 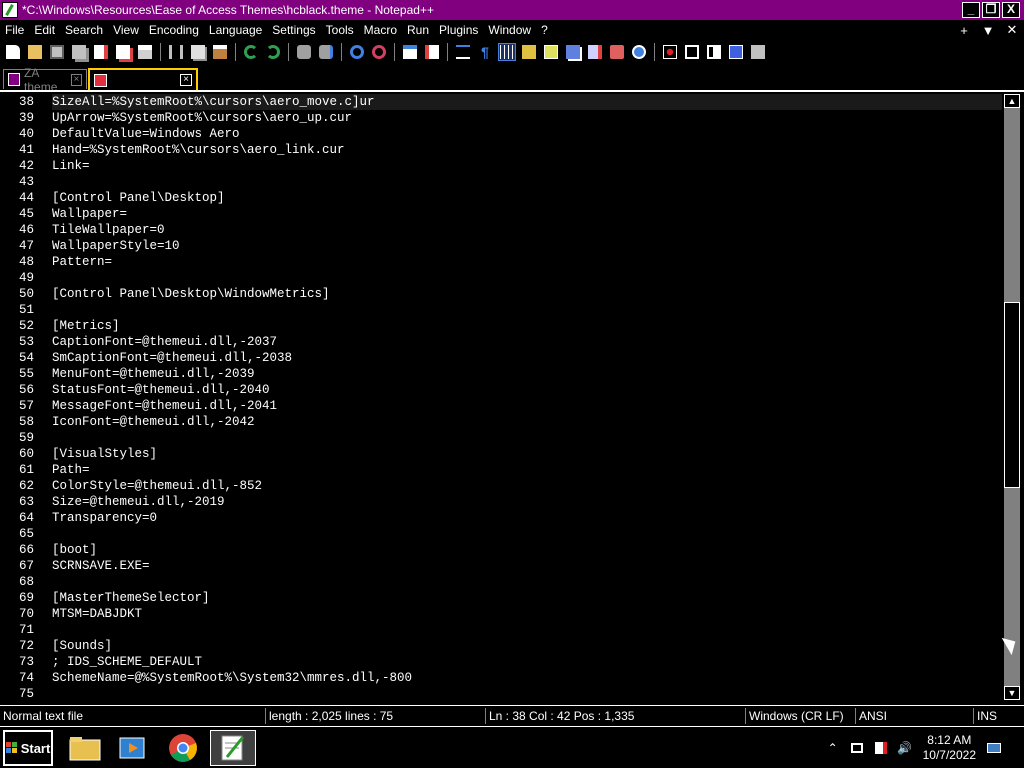 What do you see at coordinates (13, 52) in the screenshot?
I see `new-file-icon` at bounding box center [13, 52].